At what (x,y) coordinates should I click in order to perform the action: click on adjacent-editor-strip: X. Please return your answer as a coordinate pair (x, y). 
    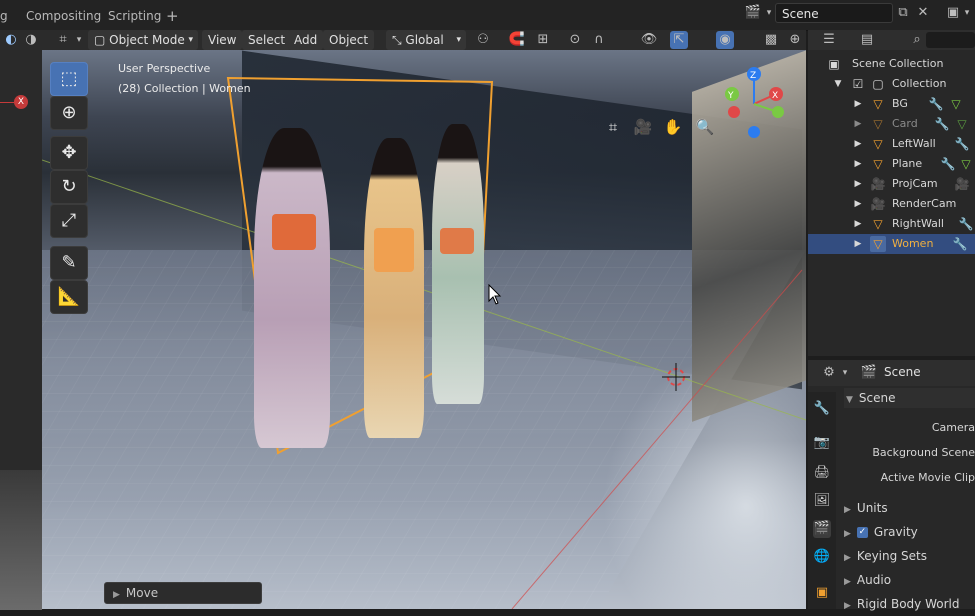
    Looking at the image, I should click on (21, 330).